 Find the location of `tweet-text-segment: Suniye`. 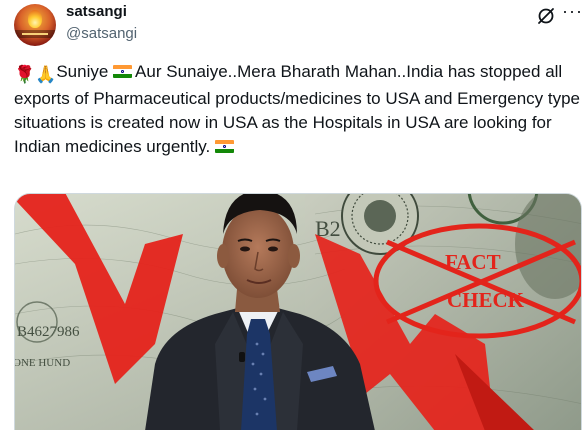

tweet-text-segment: Suniye is located at coordinates (85, 71).